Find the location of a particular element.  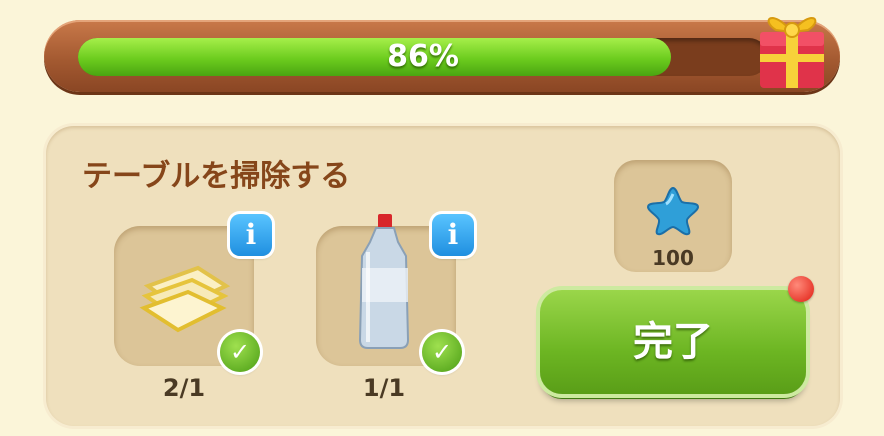

item-slot-cloth: i ✓ is located at coordinates (193, 293).